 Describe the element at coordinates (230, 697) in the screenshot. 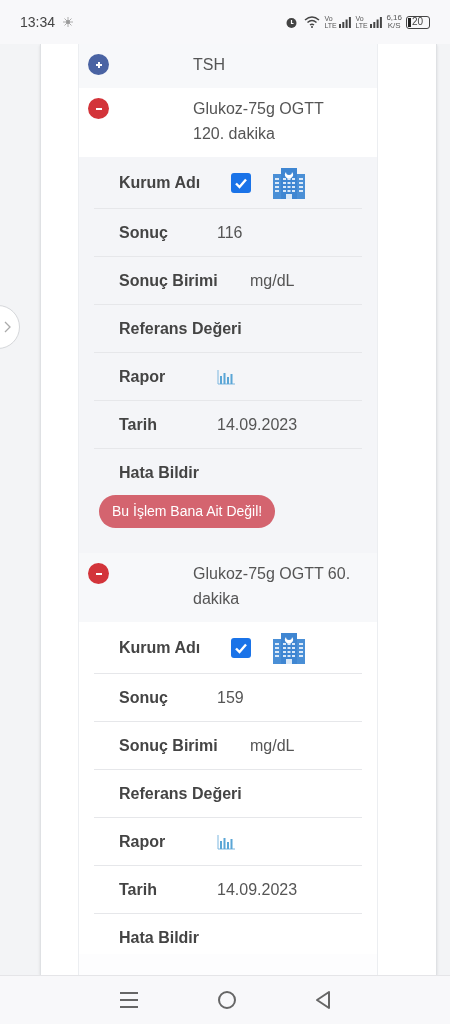

I see `field-value: 159` at that location.